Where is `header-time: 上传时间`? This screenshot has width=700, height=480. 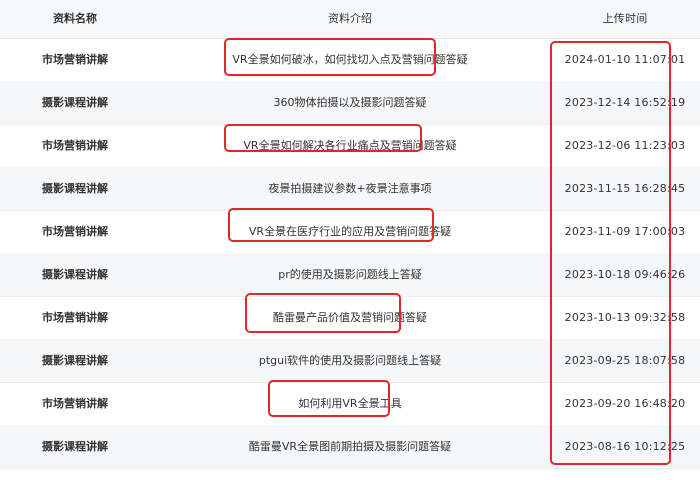
header-time: 上传时间 is located at coordinates (625, 18).